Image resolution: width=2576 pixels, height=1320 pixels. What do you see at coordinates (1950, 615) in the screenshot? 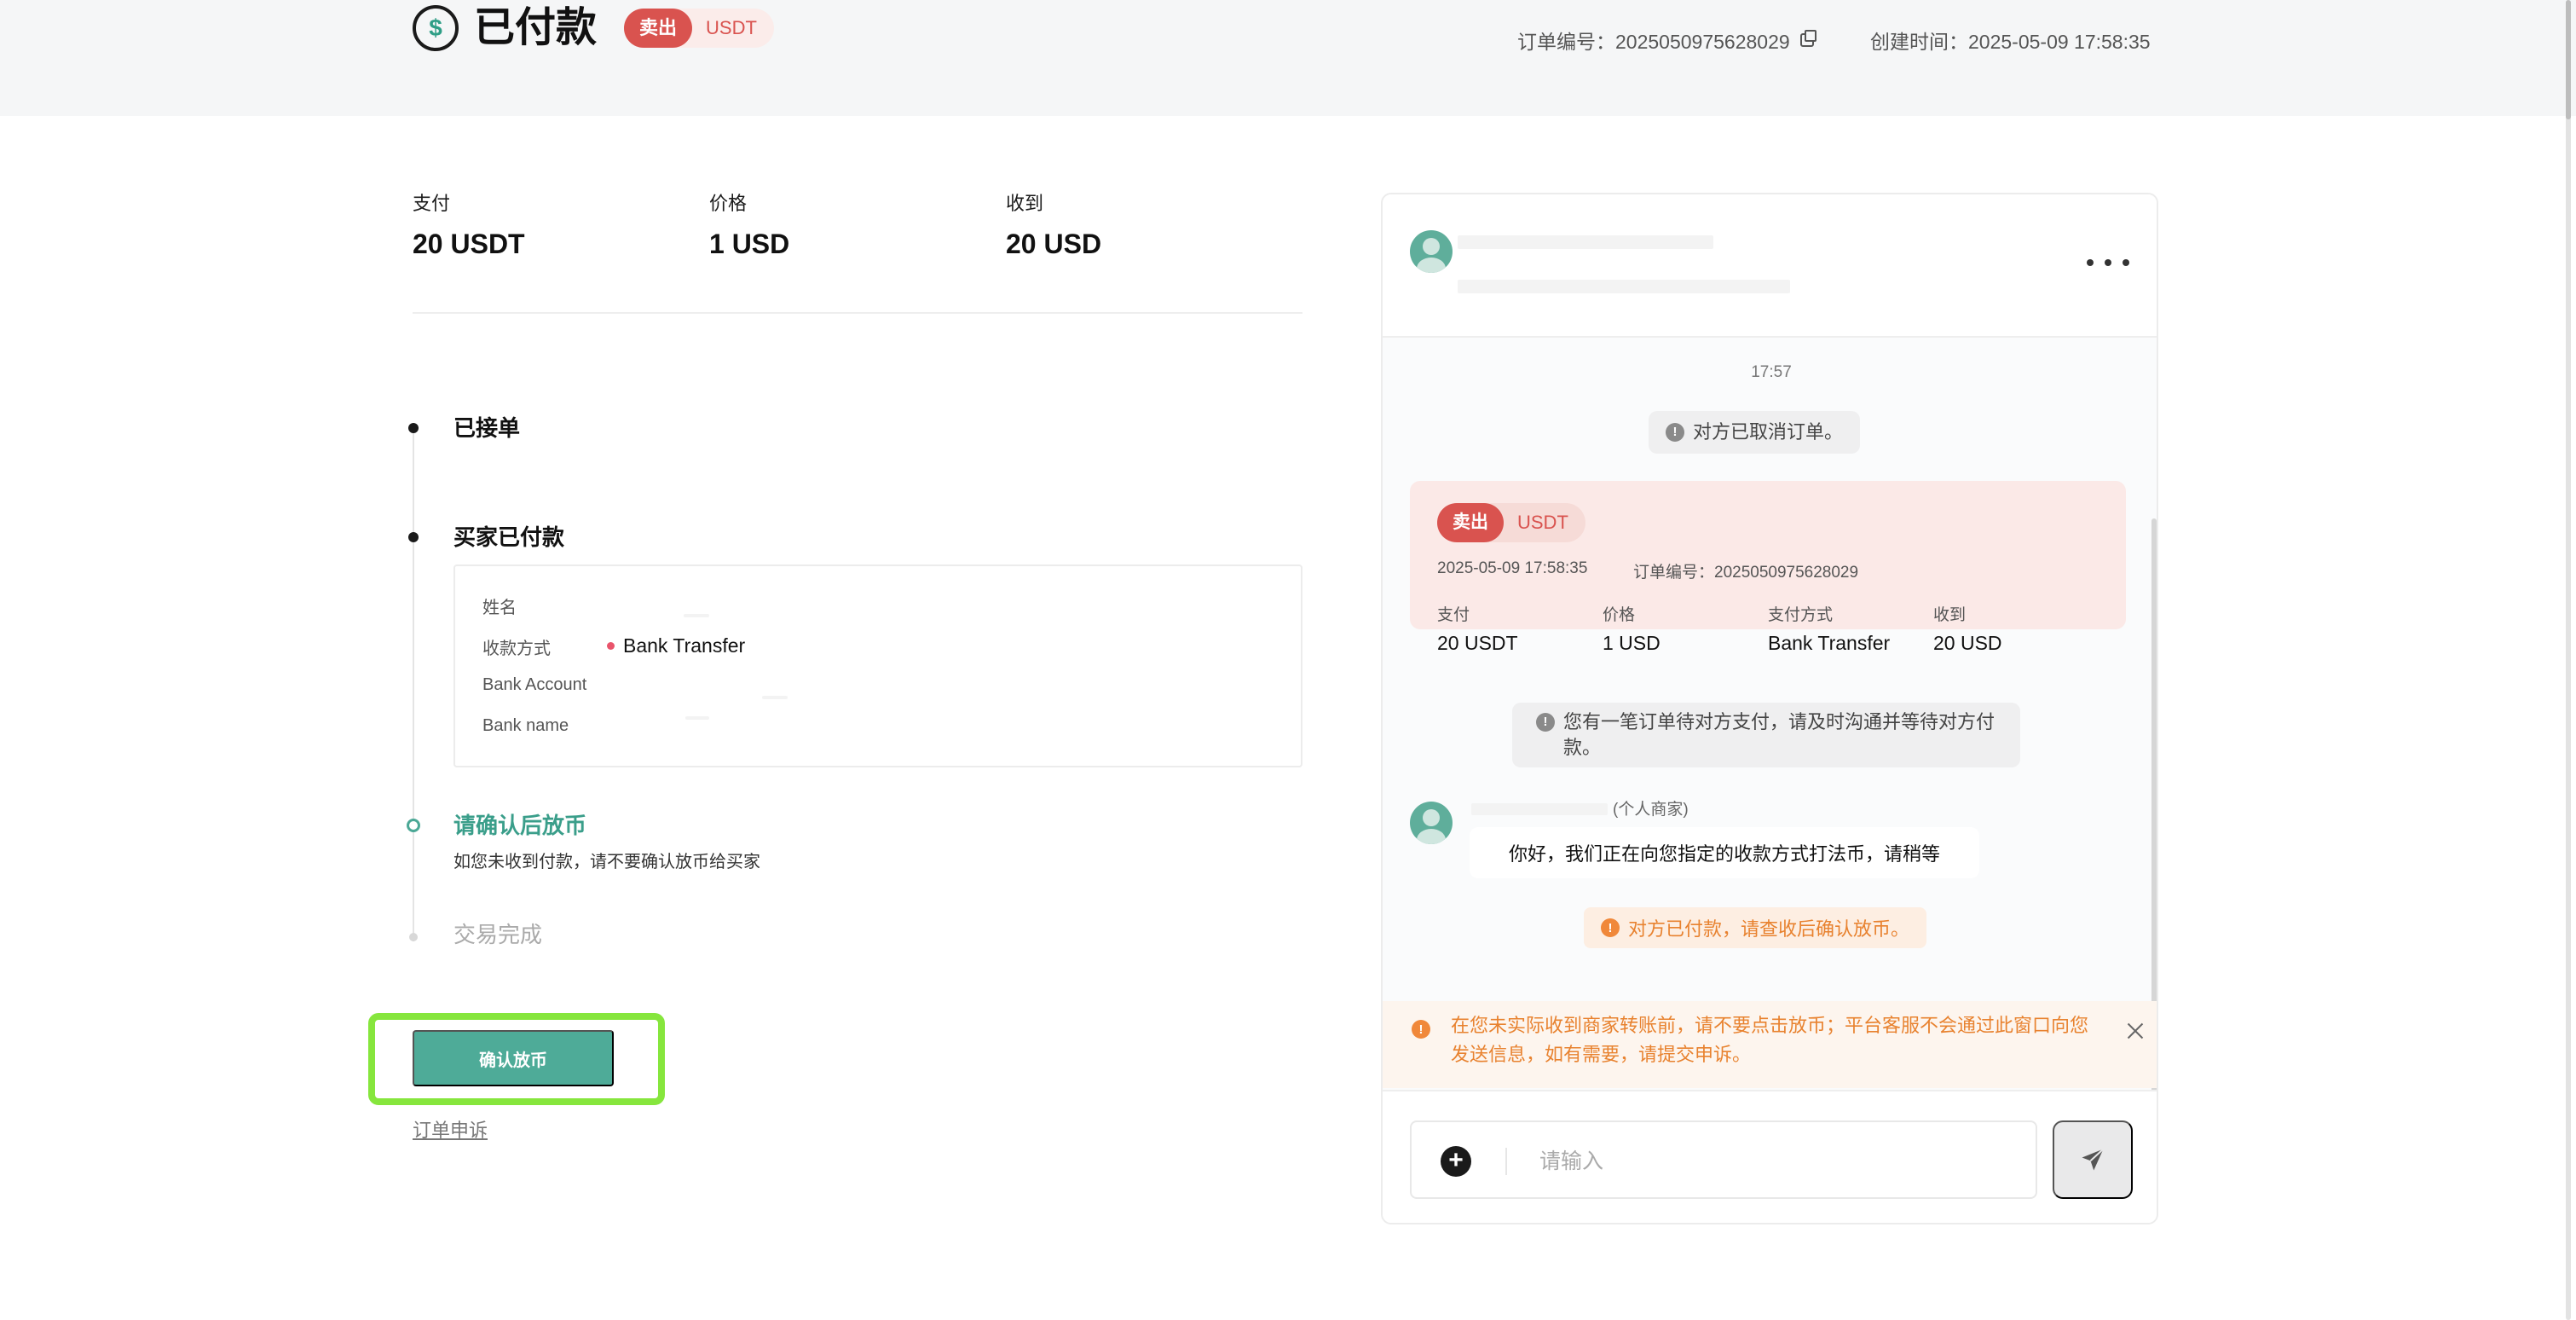
I see `order-card-label: 收到` at bounding box center [1950, 615].